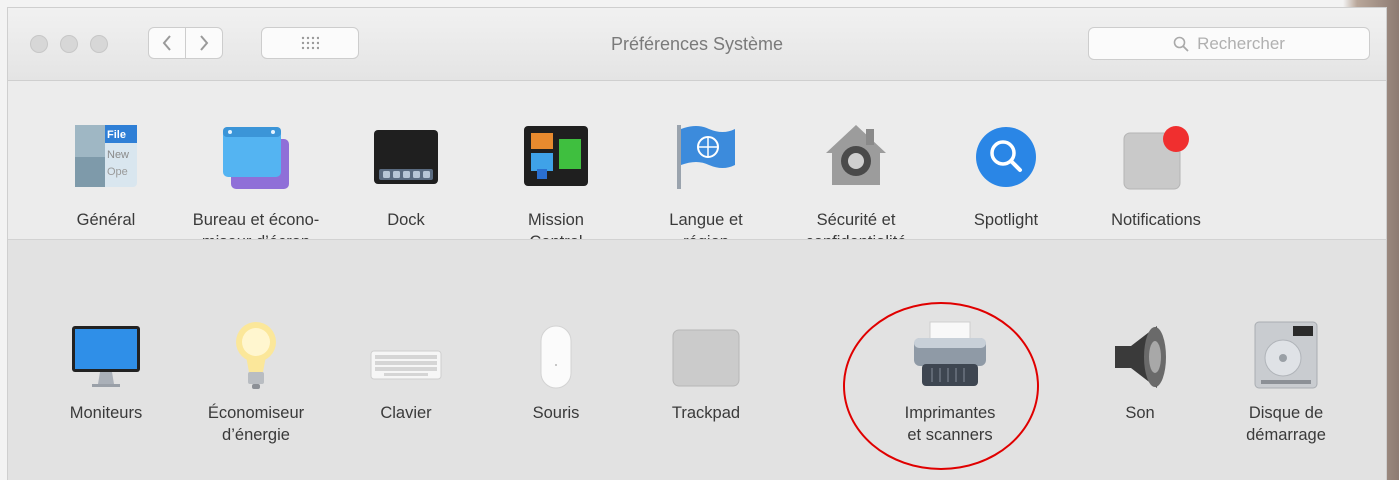 The image size is (1399, 480). I want to click on pref-general: File New Ope Général, so click(106, 159).